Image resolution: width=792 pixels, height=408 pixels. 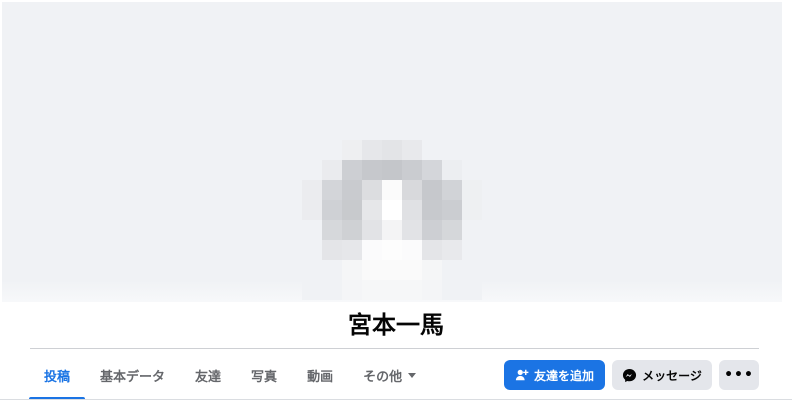 I want to click on profile-name: 宮本一馬, so click(x=396, y=325).